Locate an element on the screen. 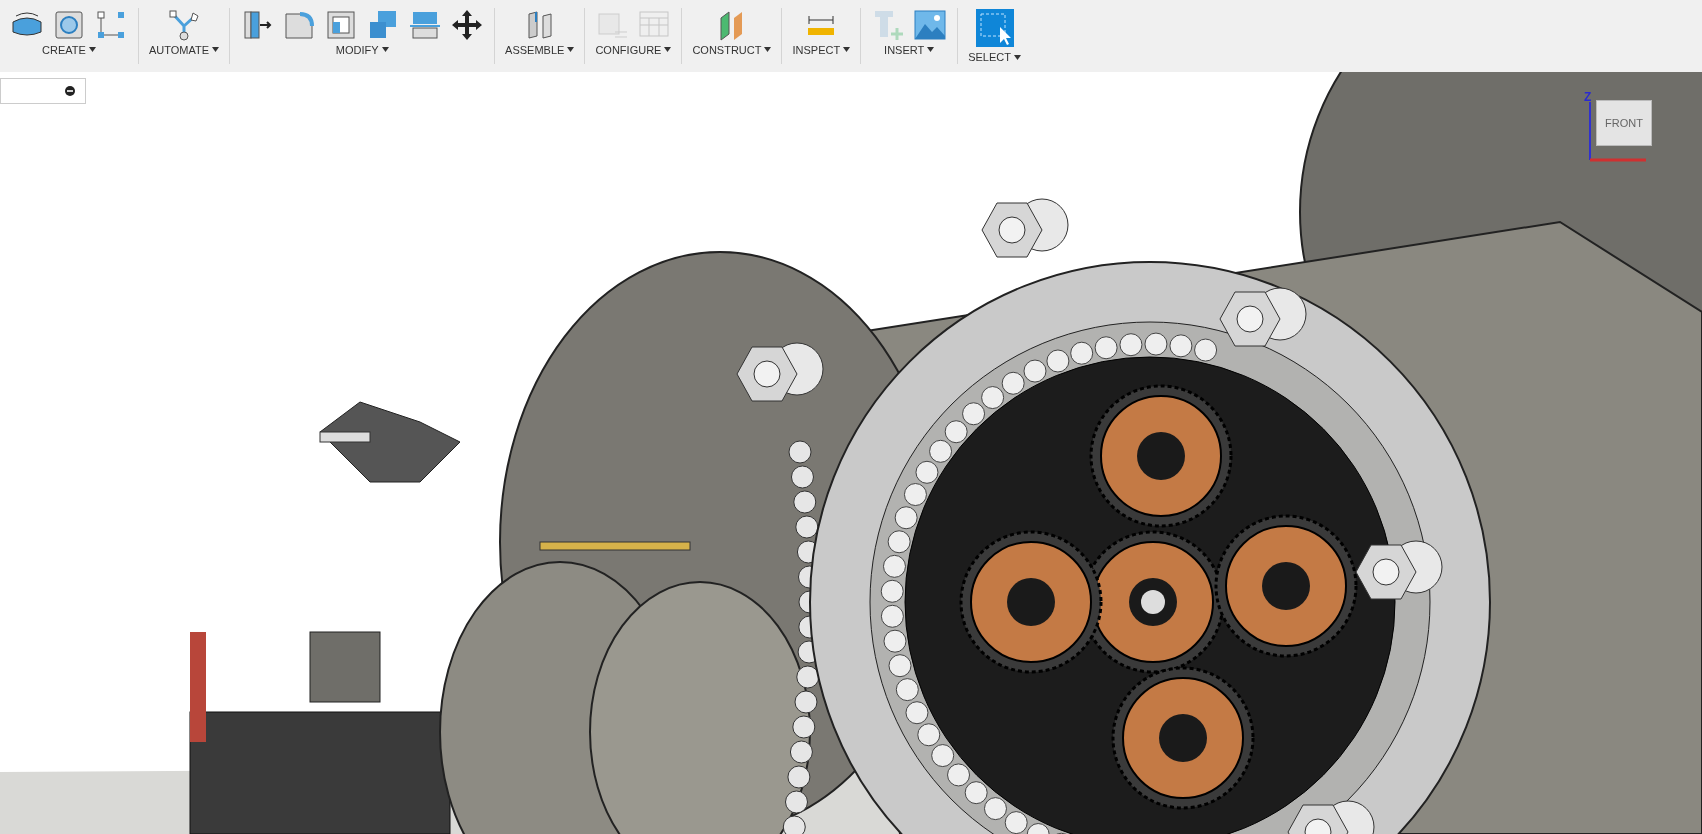  toolbar-group-menu: INSERT is located at coordinates (909, 49).